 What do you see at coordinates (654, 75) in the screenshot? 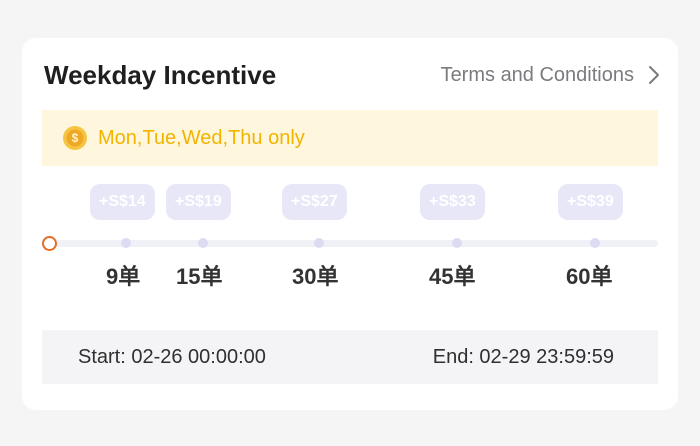
I see `chevron-right-icon` at bounding box center [654, 75].